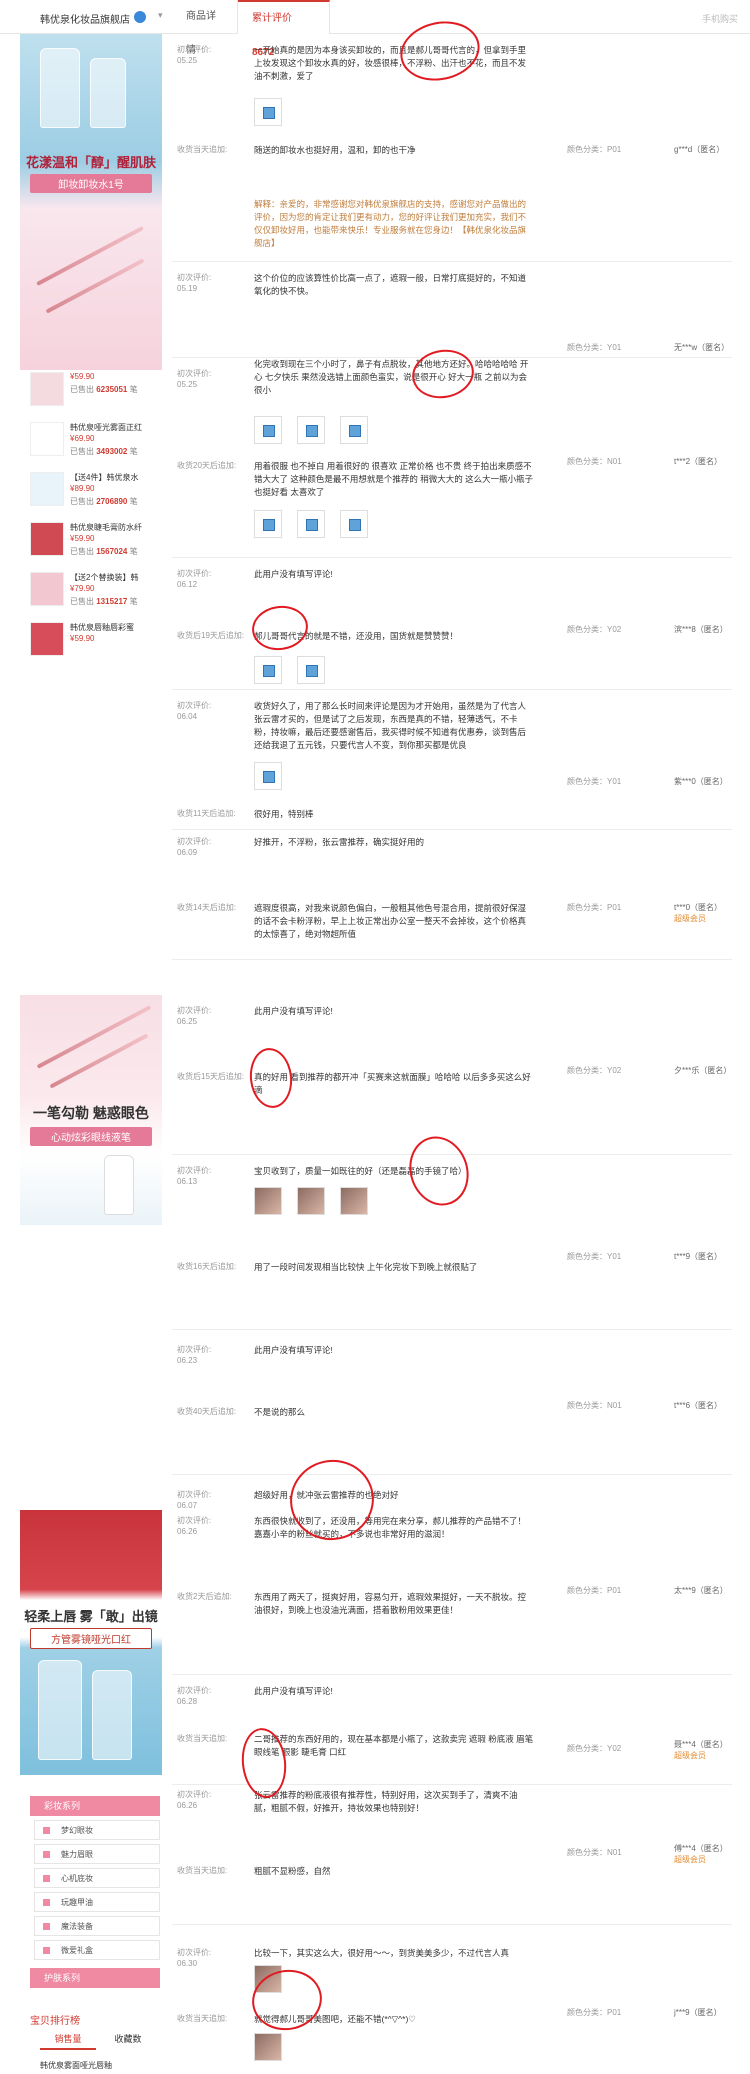  I want to click on review-text: 比较一下，其实这么大，很好用～～，到货美美多少，不过代言人真, so click(382, 1953).